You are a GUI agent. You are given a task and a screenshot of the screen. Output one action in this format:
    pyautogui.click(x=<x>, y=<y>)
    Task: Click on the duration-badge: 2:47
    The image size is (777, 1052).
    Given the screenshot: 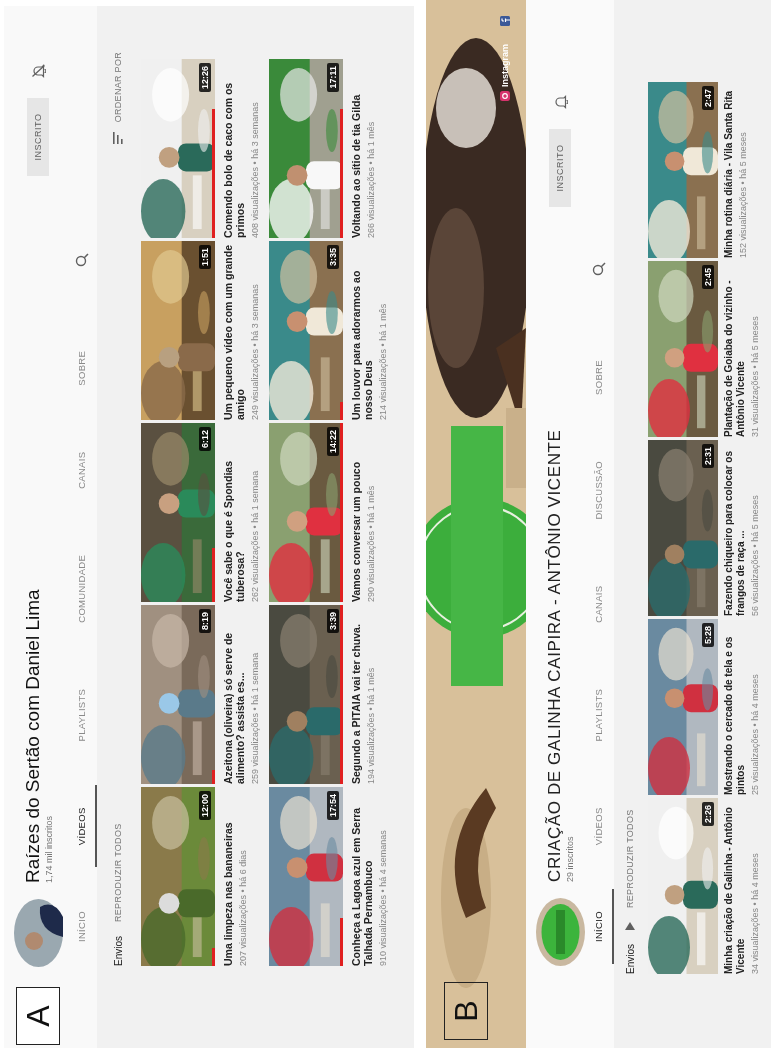 What is the action you would take?
    pyautogui.click(x=708, y=98)
    